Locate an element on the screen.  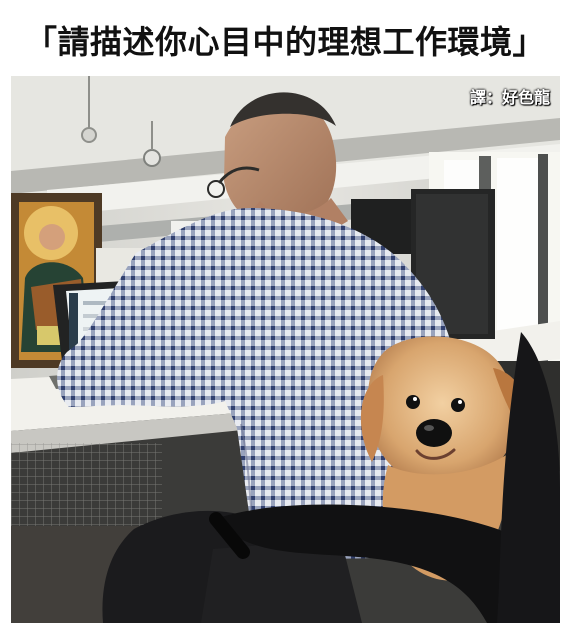
translator-credit: 譯：好色龍 is located at coordinates (509, 97).